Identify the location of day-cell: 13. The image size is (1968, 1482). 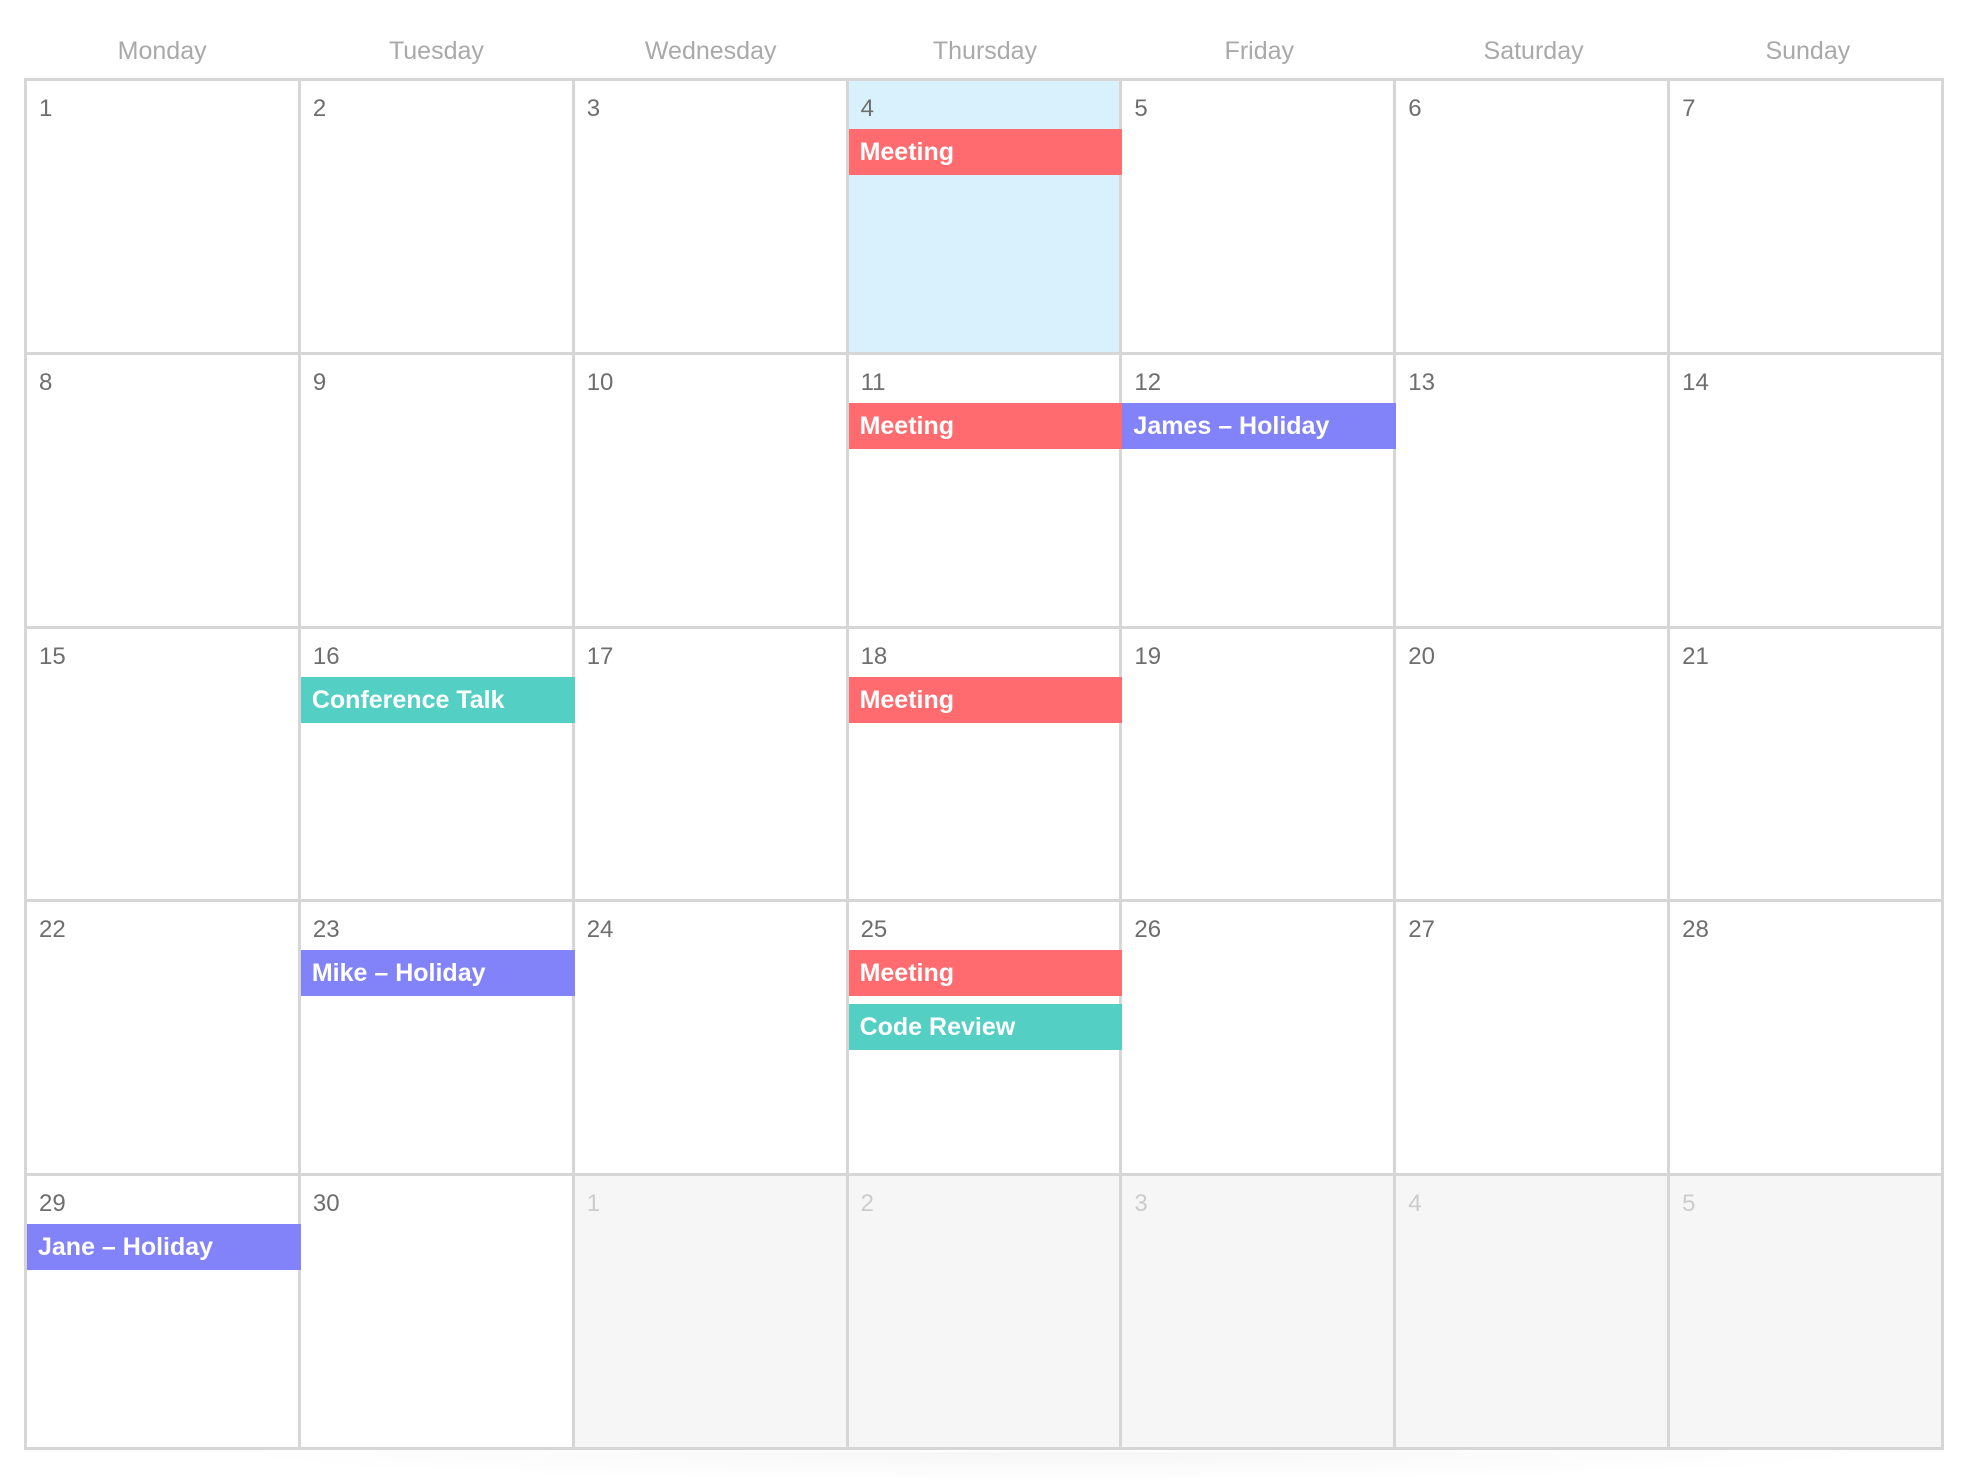
(1533, 491).